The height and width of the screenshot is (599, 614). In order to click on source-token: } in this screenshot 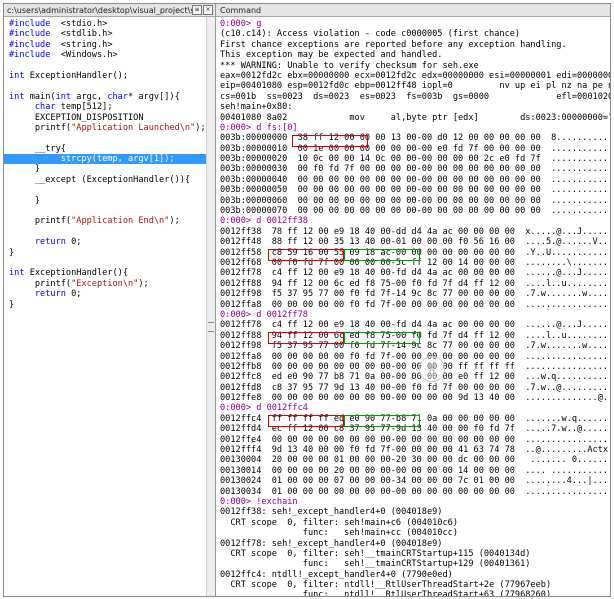, I will do `click(12, 252)`.